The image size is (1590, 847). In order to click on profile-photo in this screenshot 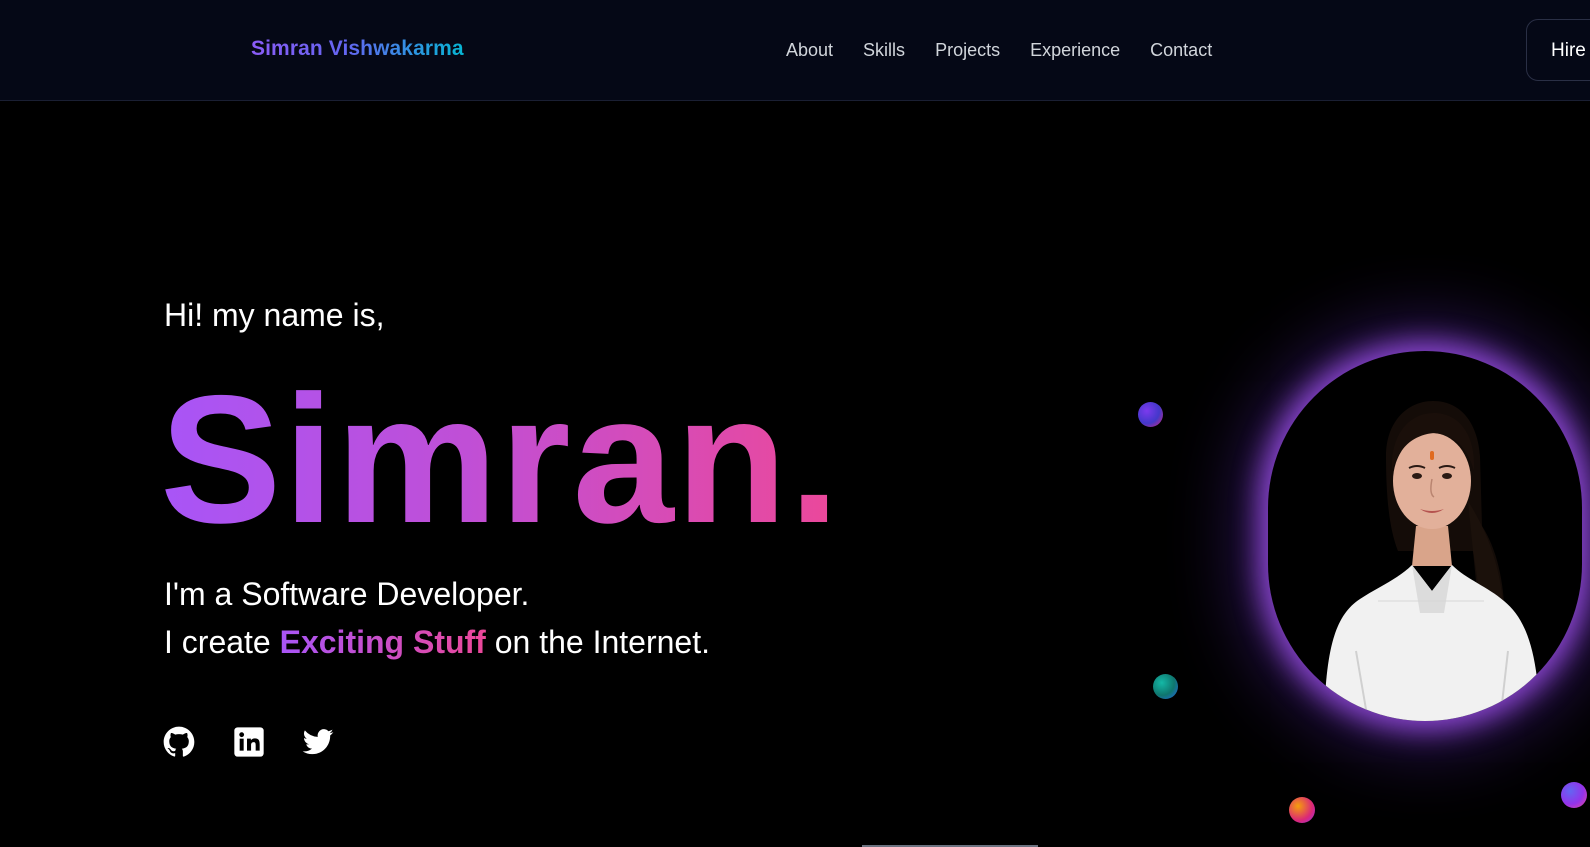, I will do `click(1425, 536)`.